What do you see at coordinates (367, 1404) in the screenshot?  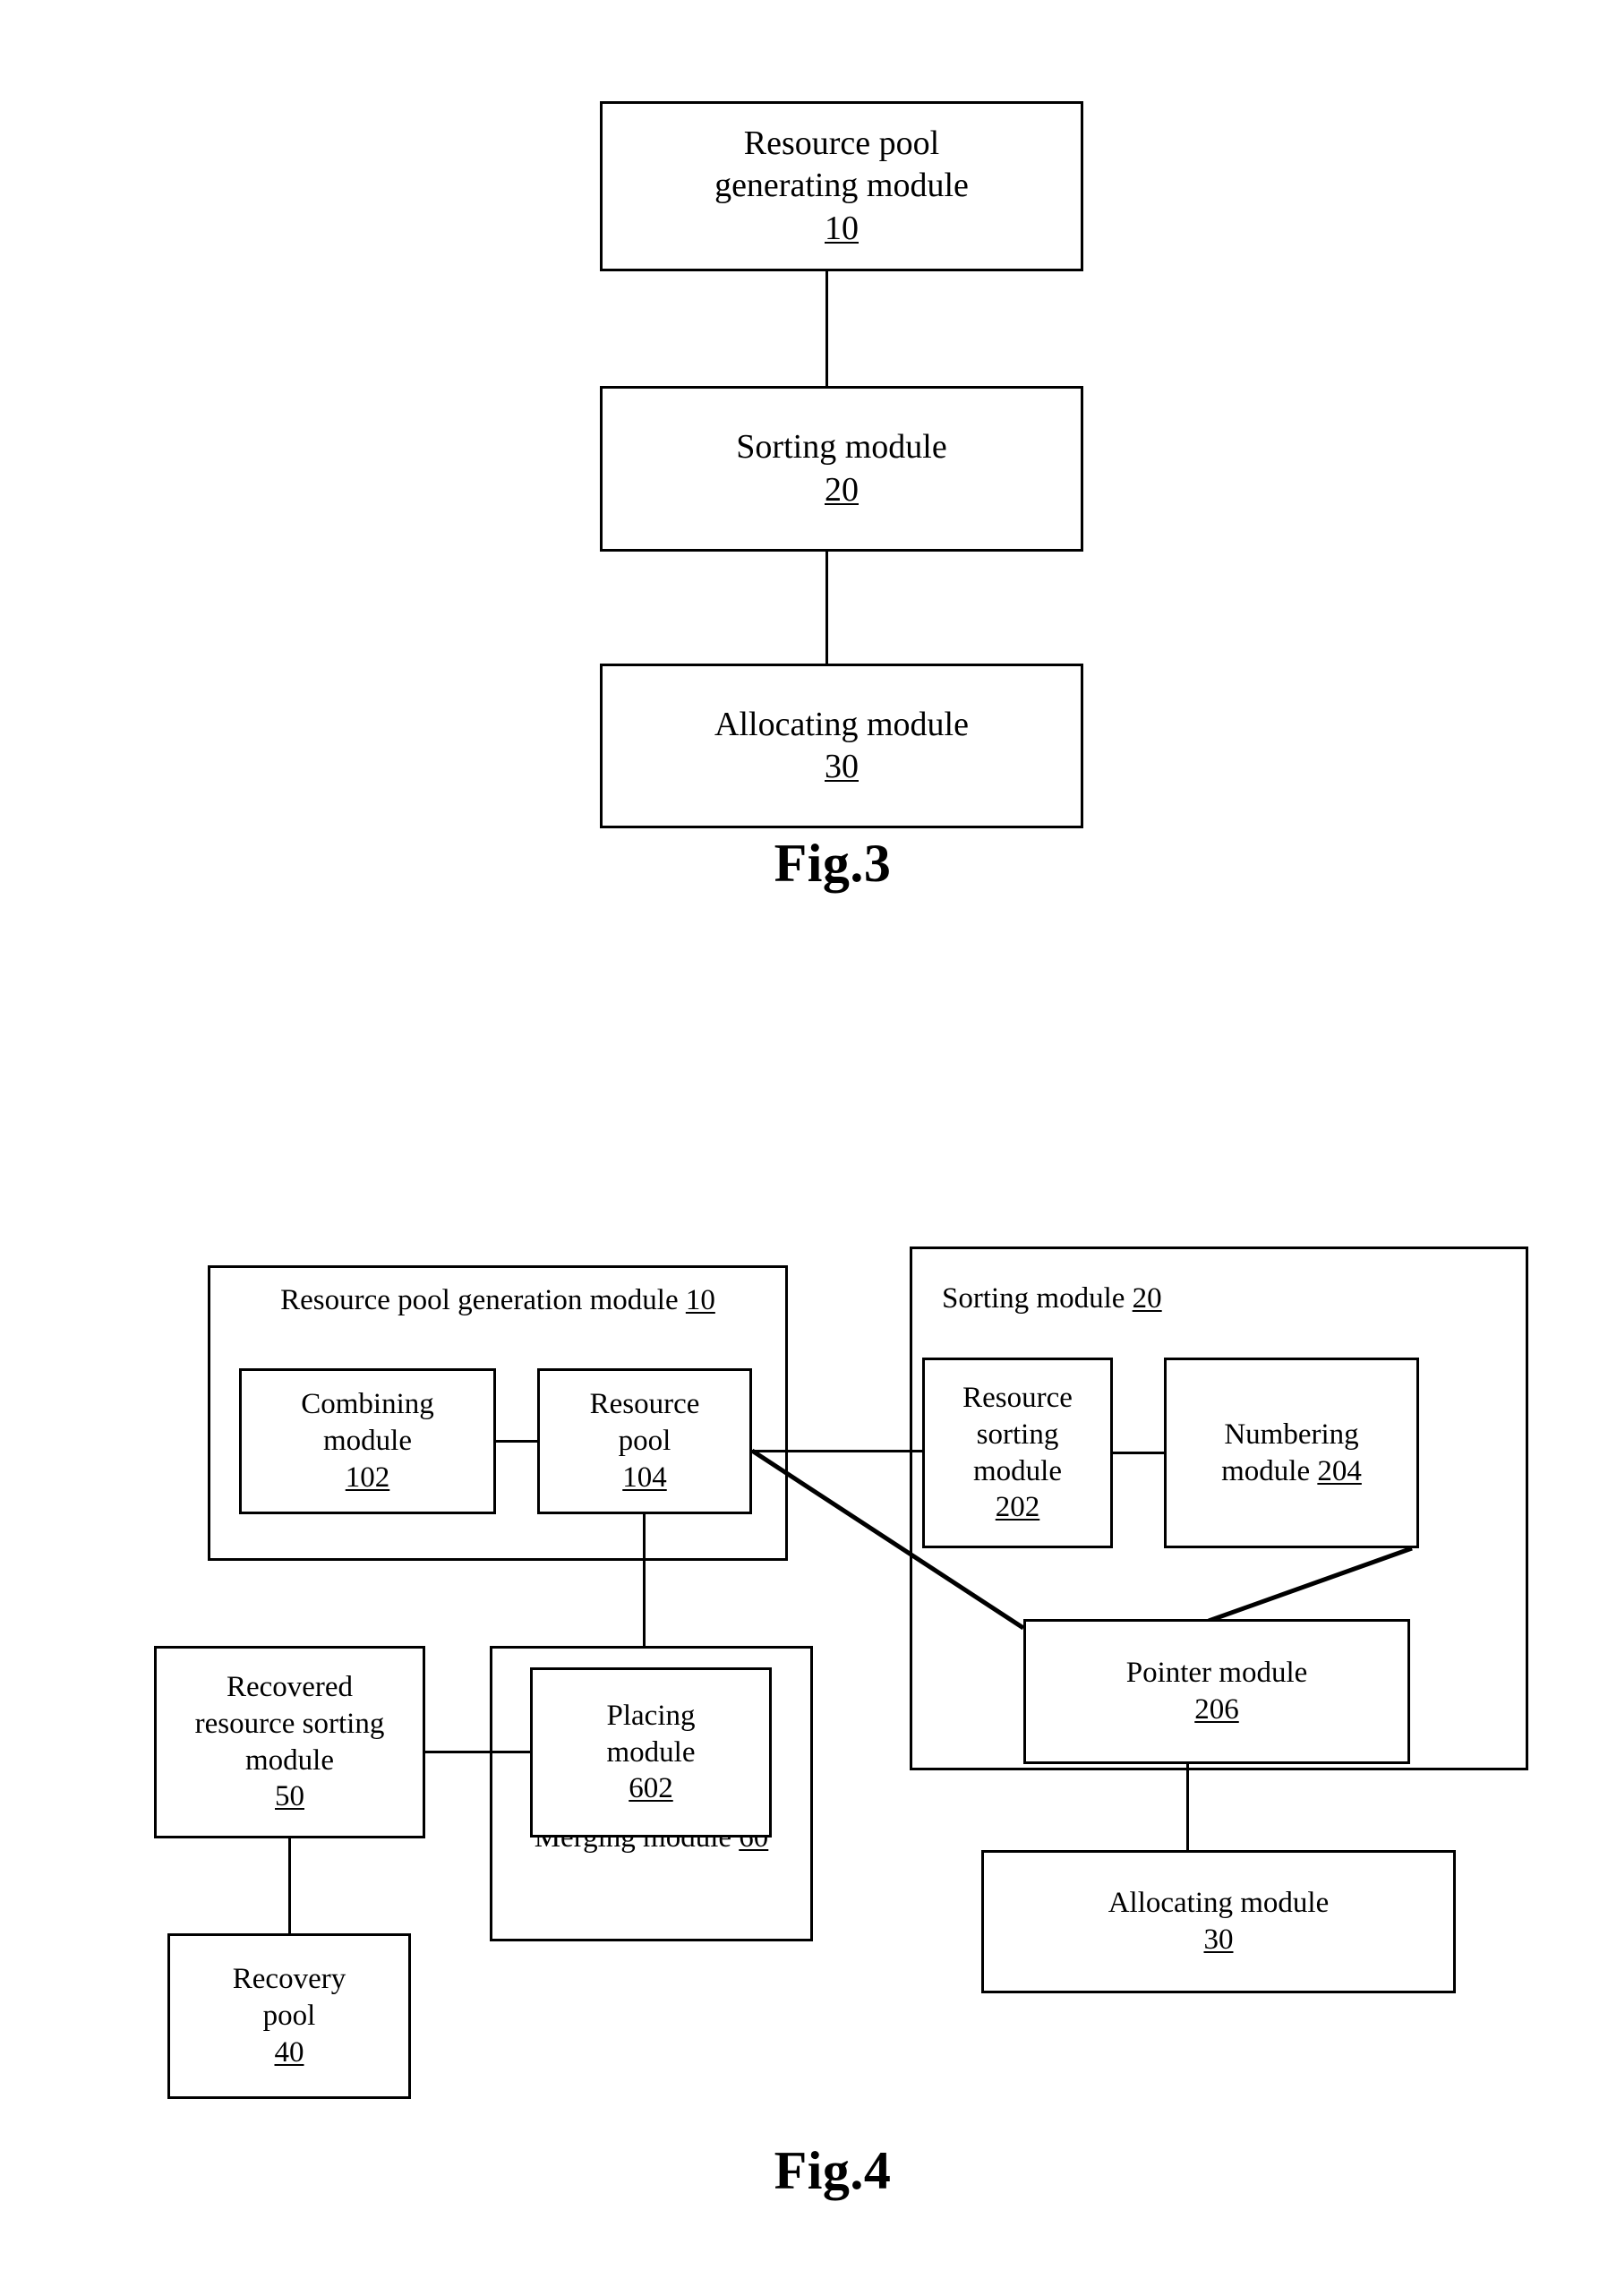 I see `fig4-box102-line1: Combining` at bounding box center [367, 1404].